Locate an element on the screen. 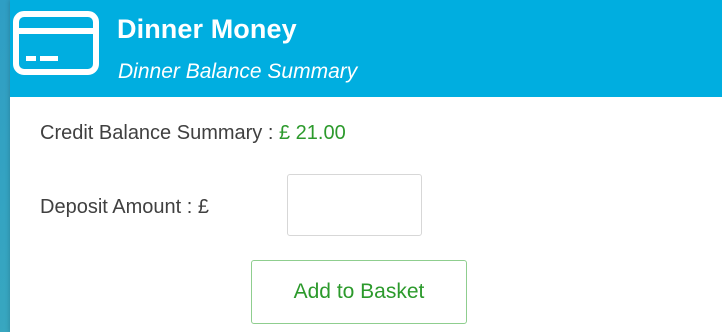 This screenshot has width=722, height=332. credit-balance-value: £ 21.00 is located at coordinates (312, 133).